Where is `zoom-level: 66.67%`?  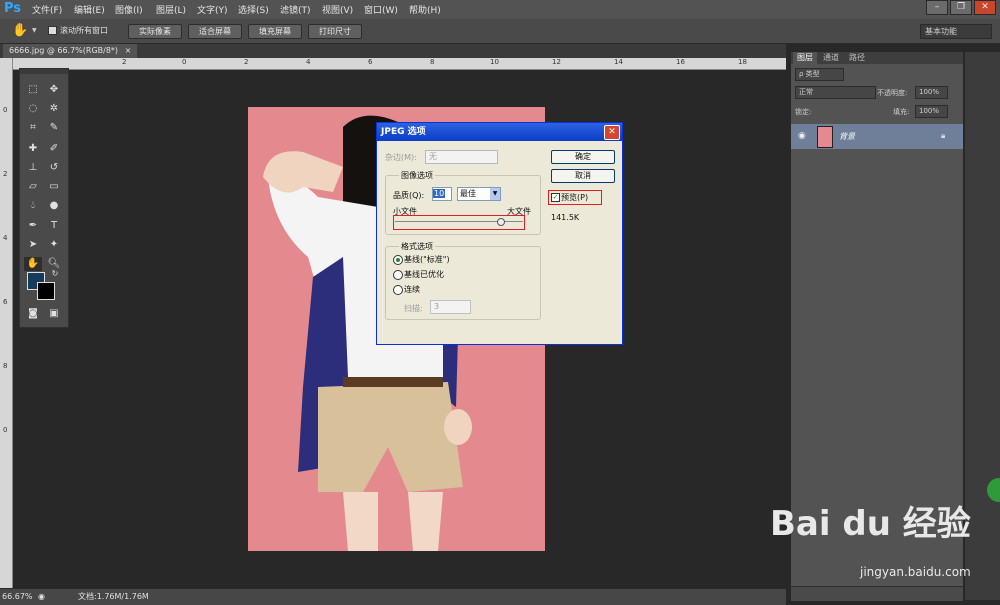
zoom-level: 66.67% is located at coordinates (17, 596).